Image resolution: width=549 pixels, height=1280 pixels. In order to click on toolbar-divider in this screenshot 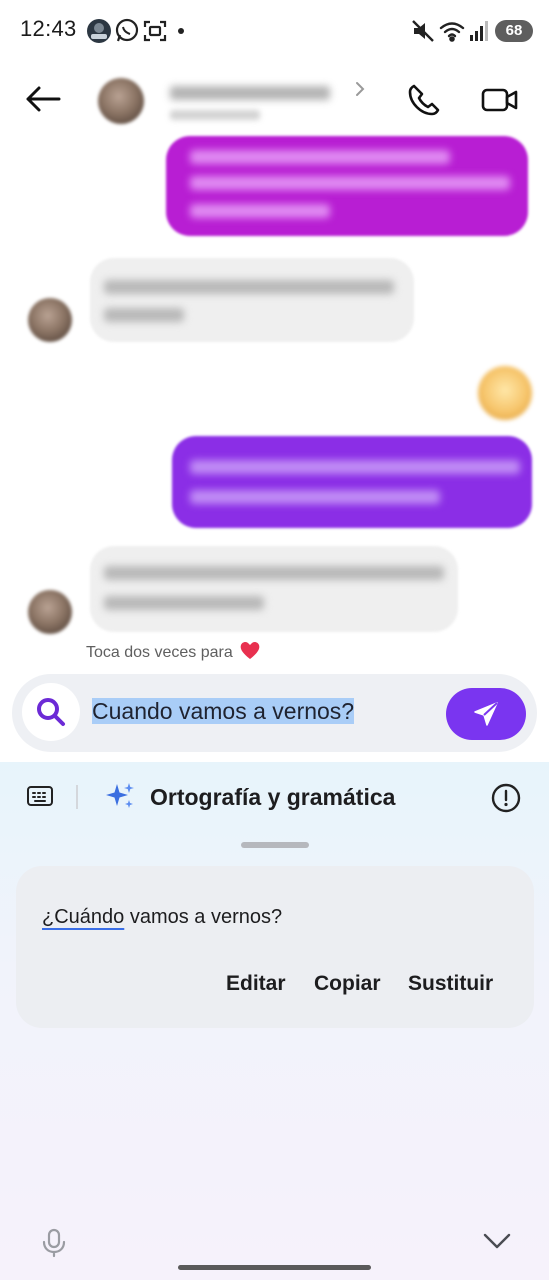, I will do `click(77, 797)`.